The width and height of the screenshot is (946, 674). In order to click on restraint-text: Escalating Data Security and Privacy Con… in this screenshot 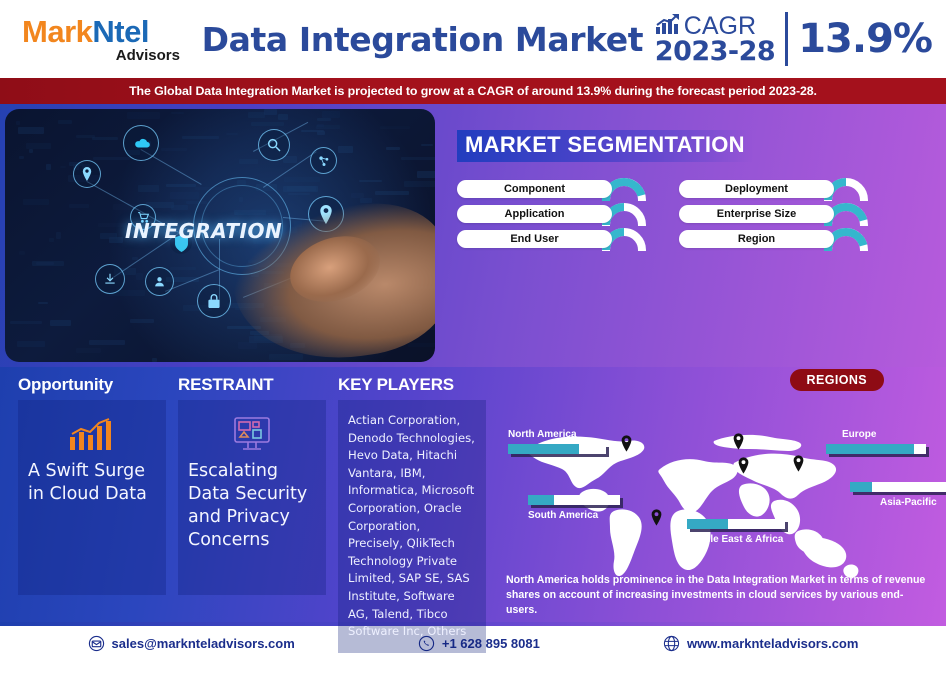, I will do `click(248, 506)`.